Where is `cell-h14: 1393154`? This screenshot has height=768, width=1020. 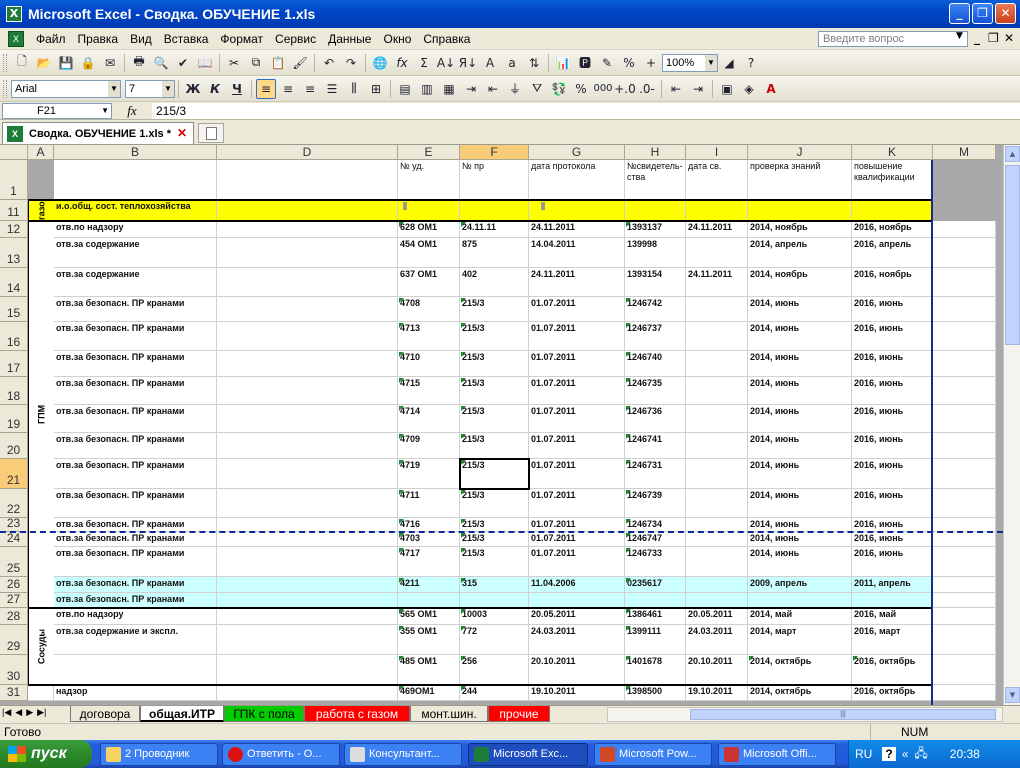
cell-h14: 1393154 is located at coordinates (655, 282).